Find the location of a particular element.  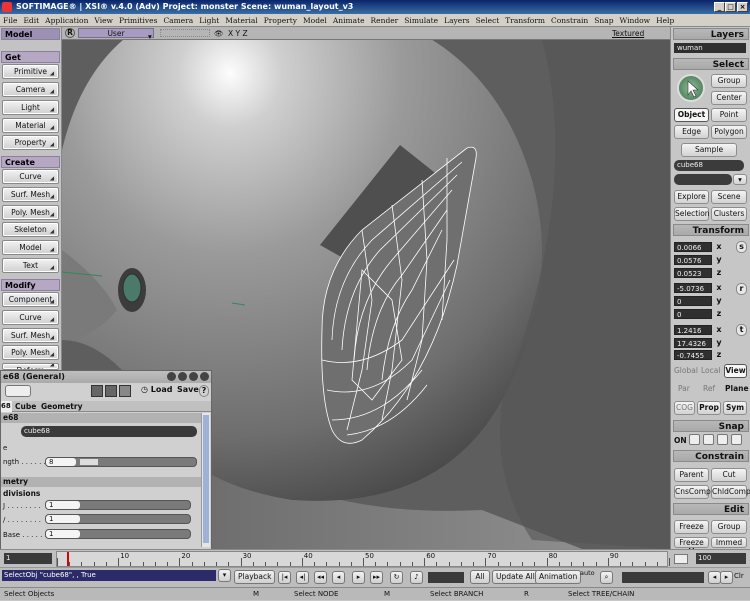

menu-constrain: Constrain is located at coordinates (569, 20).